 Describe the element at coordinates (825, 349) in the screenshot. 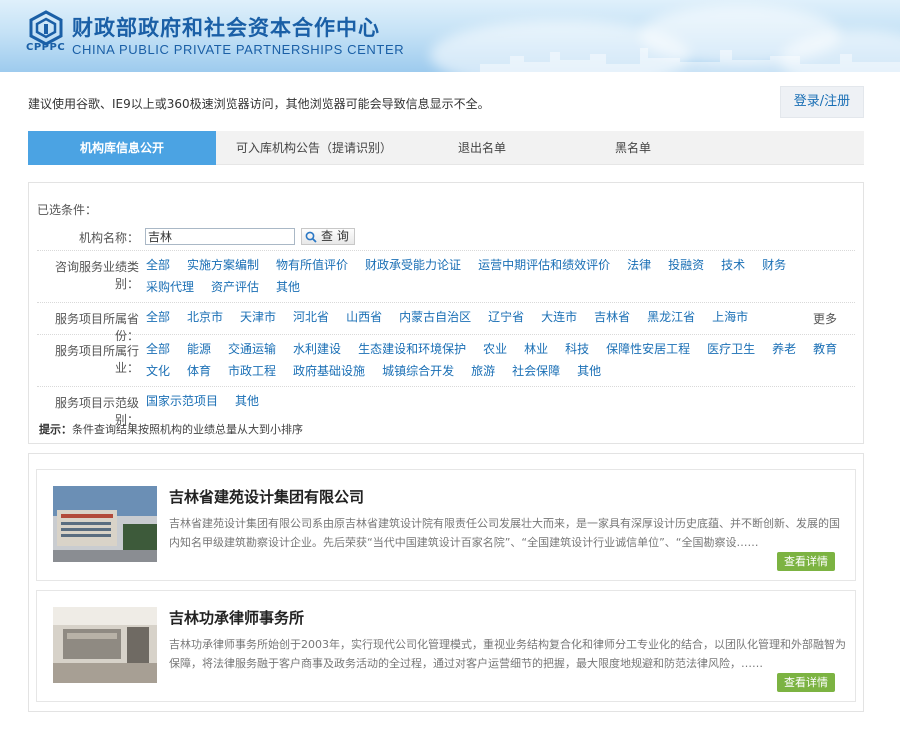

I see `industry-option: 教育` at that location.